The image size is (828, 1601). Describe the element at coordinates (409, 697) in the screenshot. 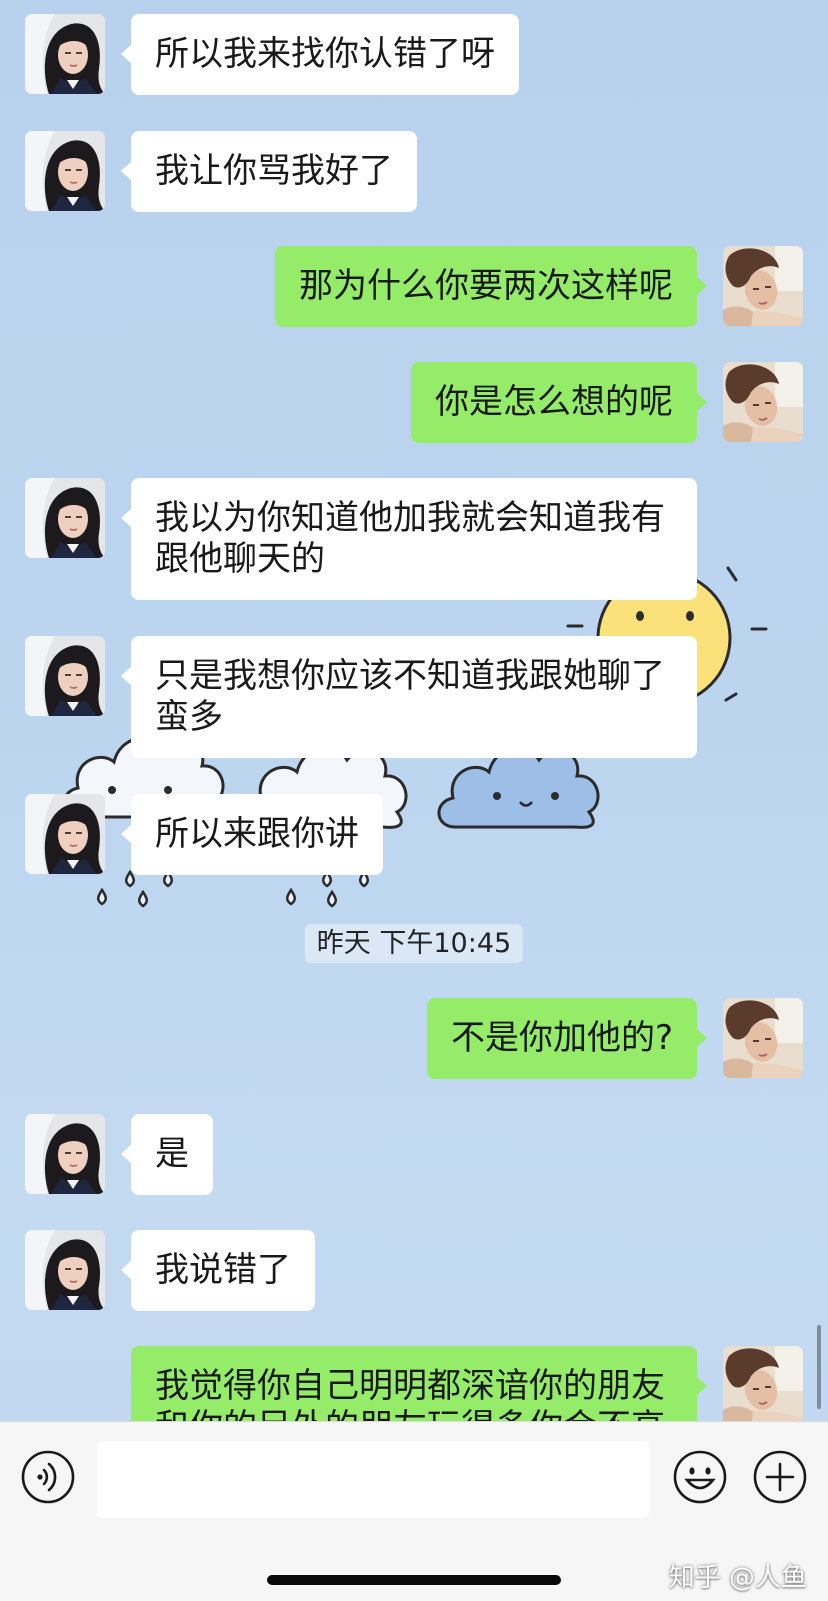

I see `message-bubble-incoming: 只是我想你应该不知道我跟她聊了蛮多` at that location.